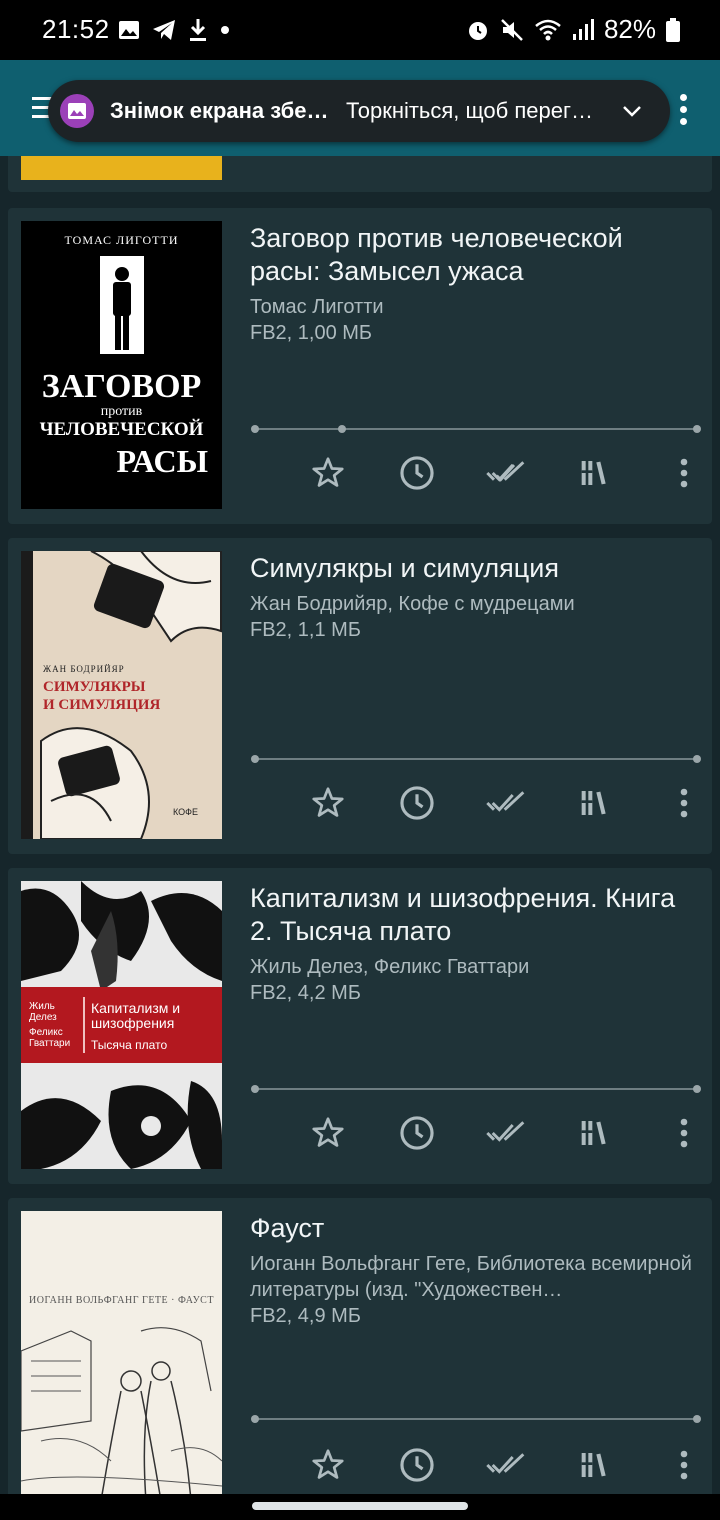 This screenshot has height=1520, width=720. I want to click on book-cover: ИОГАНН ВОЛЬФГАНГ ГЕТЕ · ФАУСТ, so click(121, 1352).